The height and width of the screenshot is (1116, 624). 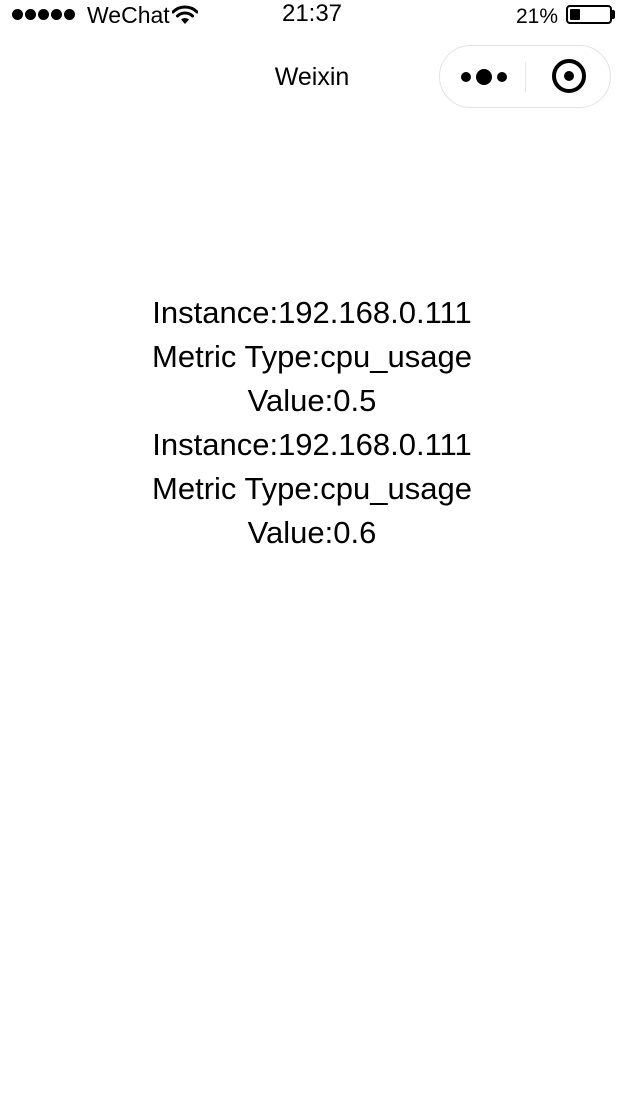 What do you see at coordinates (575, 14) in the screenshot?
I see `battery-level-fill` at bounding box center [575, 14].